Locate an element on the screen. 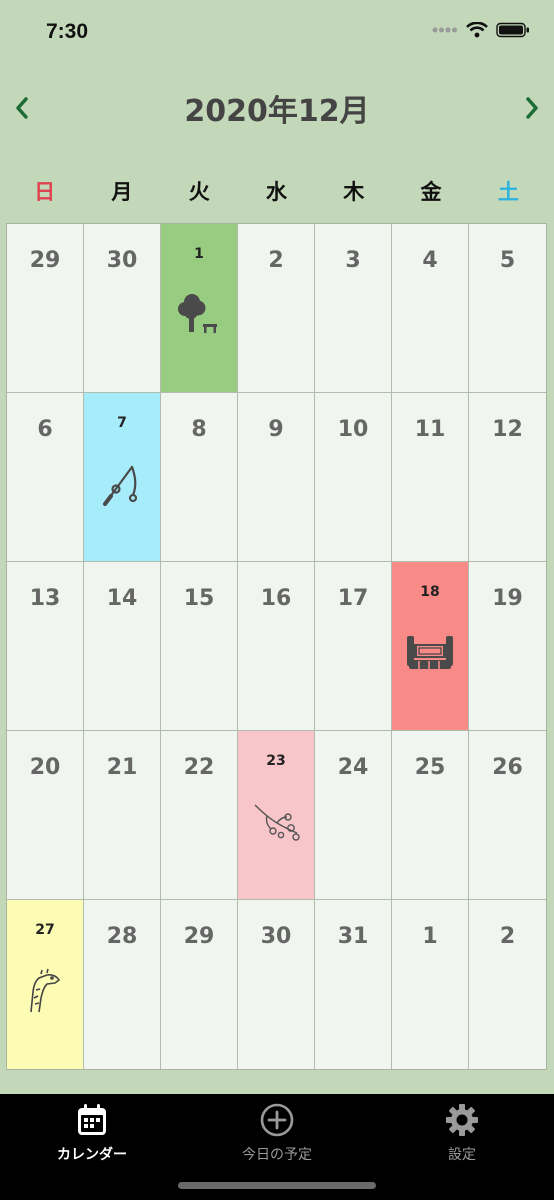 Image resolution: width=554 pixels, height=1200 pixels. calendar-day-cell: 13 is located at coordinates (45, 646).